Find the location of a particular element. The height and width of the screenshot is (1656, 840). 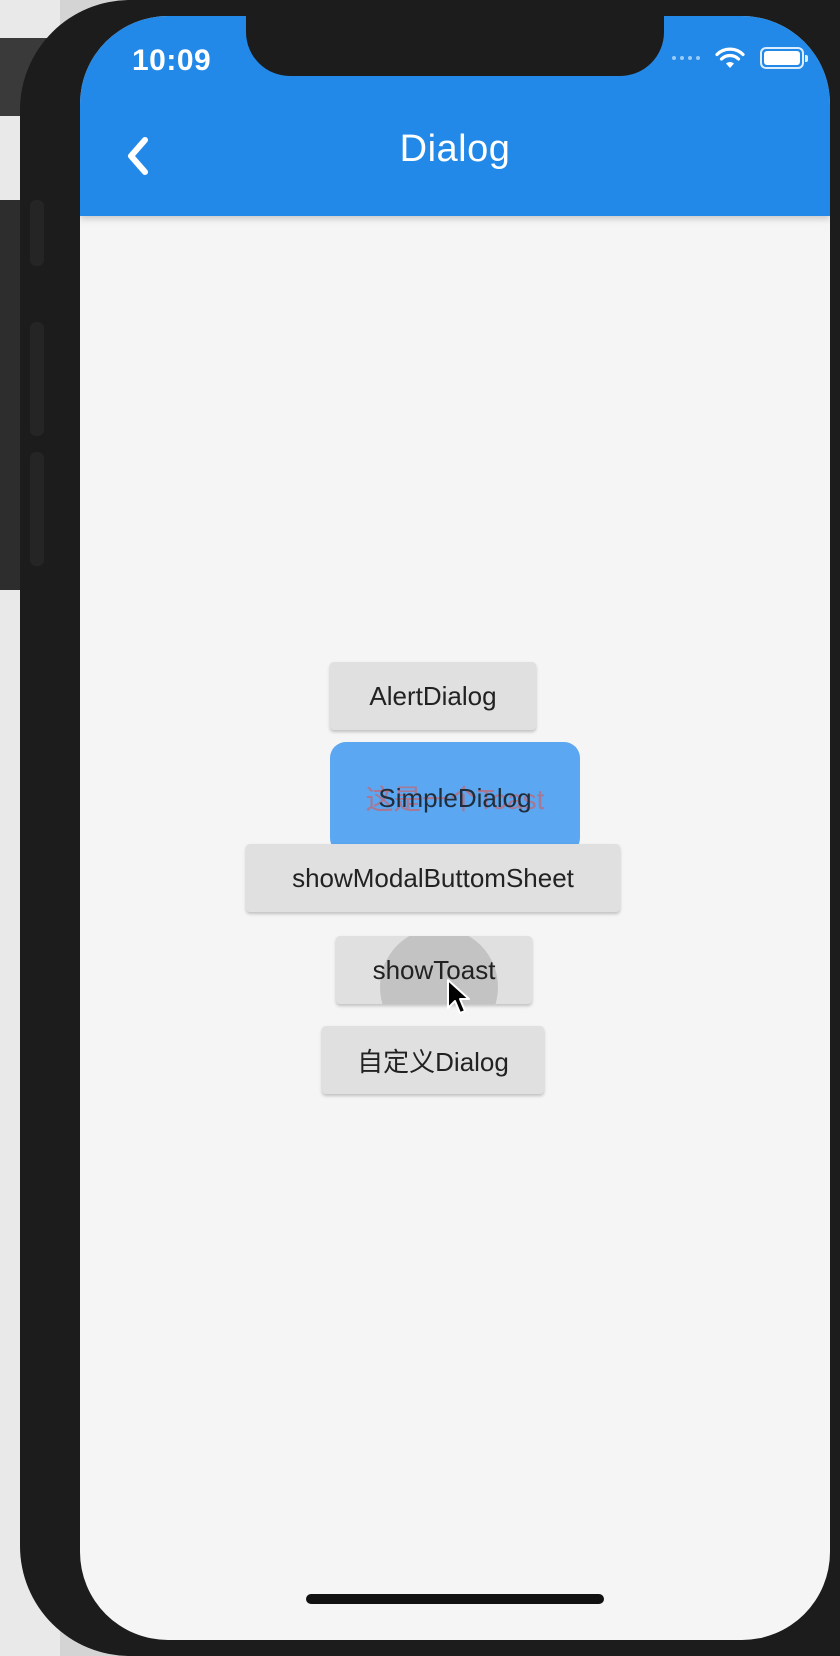

phone-volume-down-button is located at coordinates (37, 509).